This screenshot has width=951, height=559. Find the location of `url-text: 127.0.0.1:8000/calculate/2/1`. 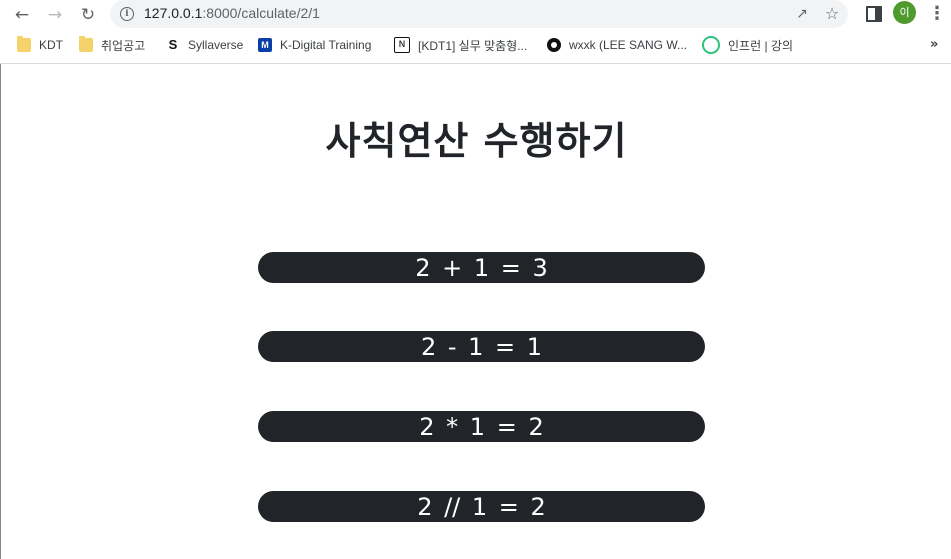

url-text: 127.0.0.1:8000/calculate/2/1 is located at coordinates (232, 13).